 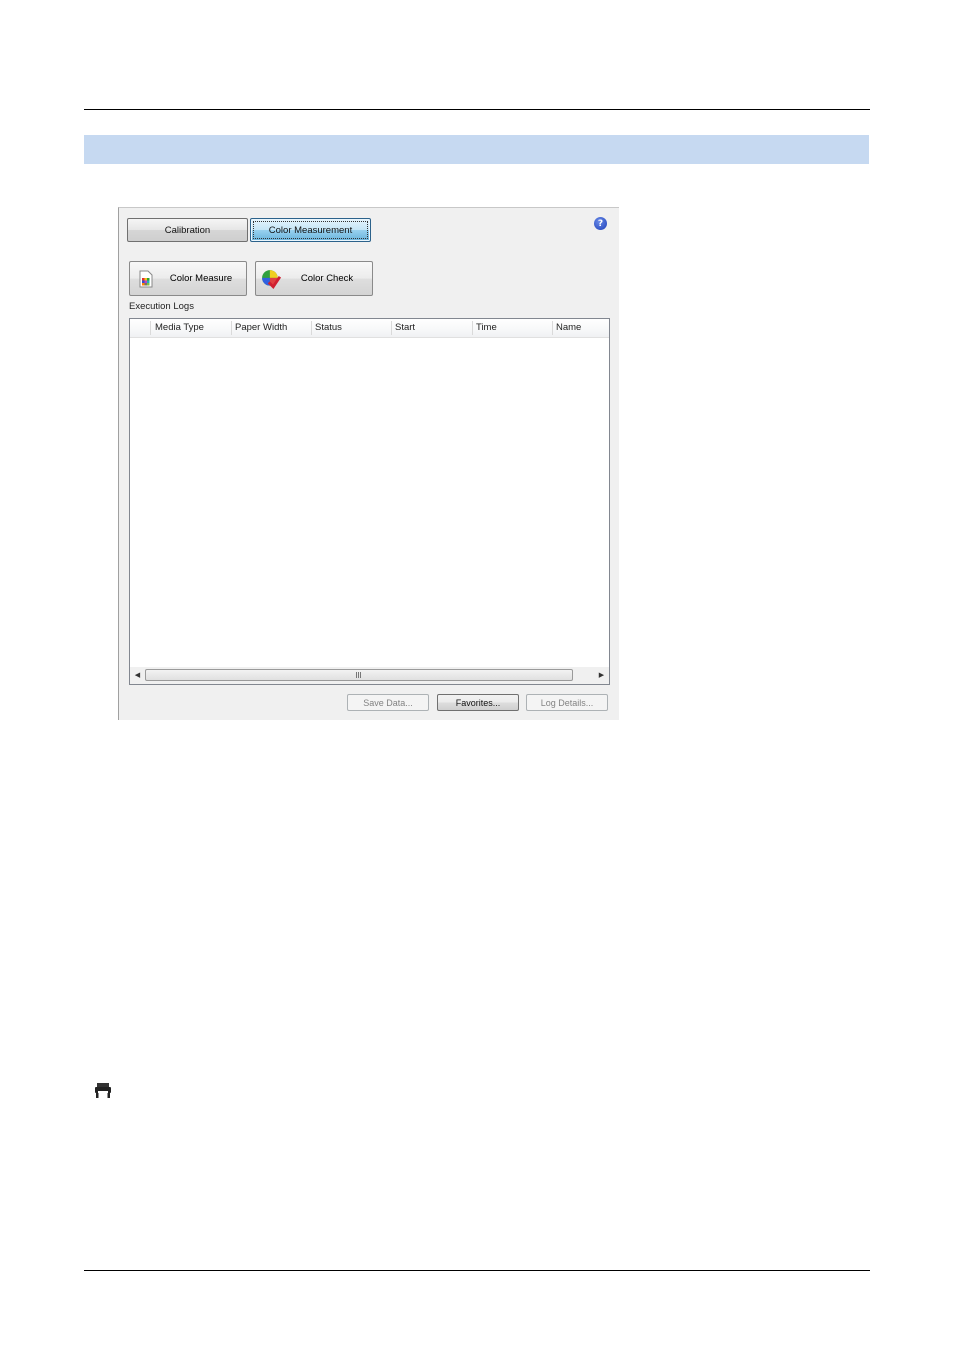 I want to click on color-chart-icon, so click(x=146, y=279).